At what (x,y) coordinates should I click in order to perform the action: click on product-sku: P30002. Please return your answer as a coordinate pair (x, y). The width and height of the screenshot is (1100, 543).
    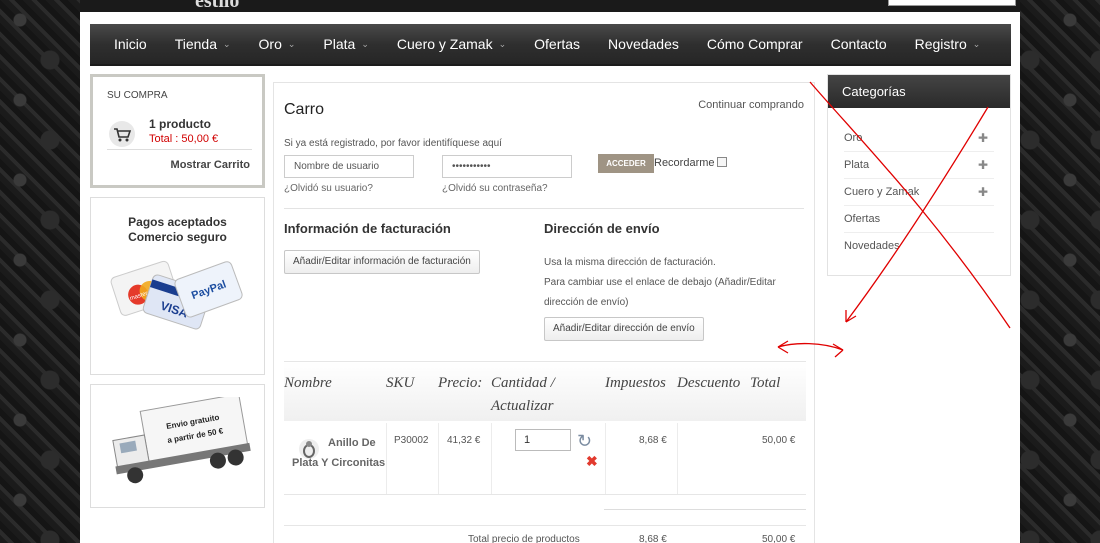
    Looking at the image, I should click on (411, 440).